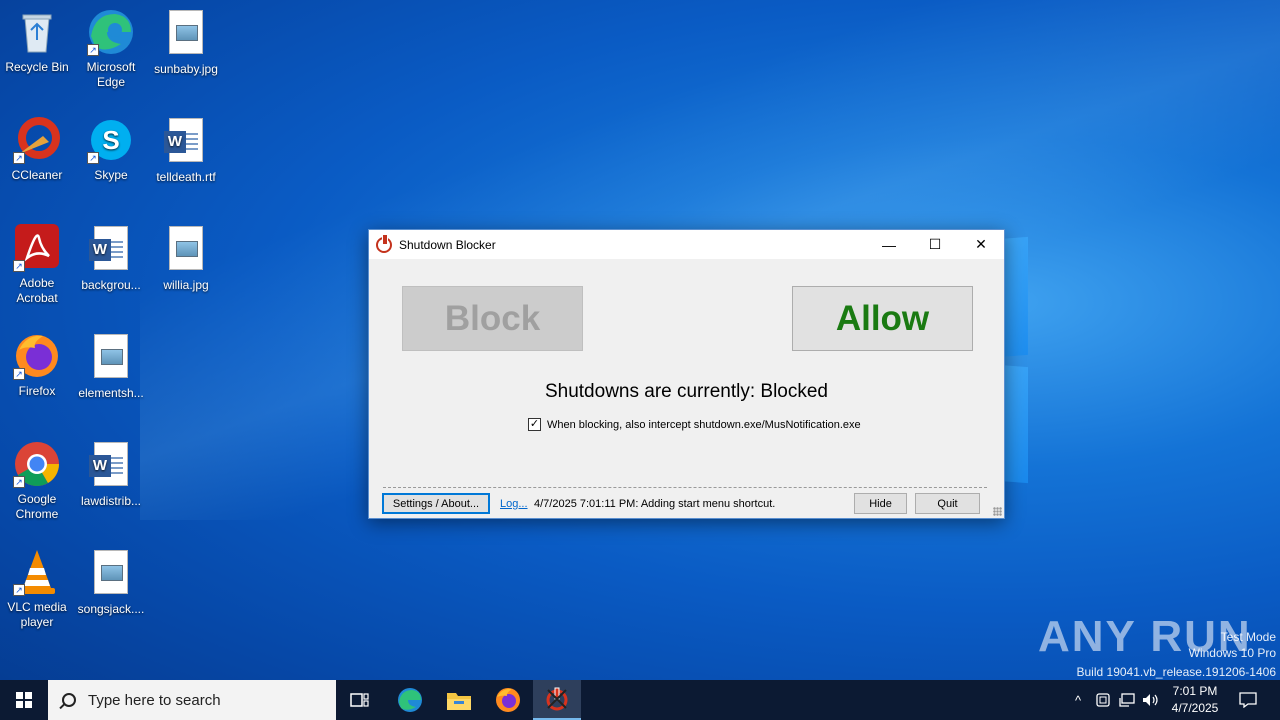  I want to click on intercept-checkbox: ✓, so click(534, 424).